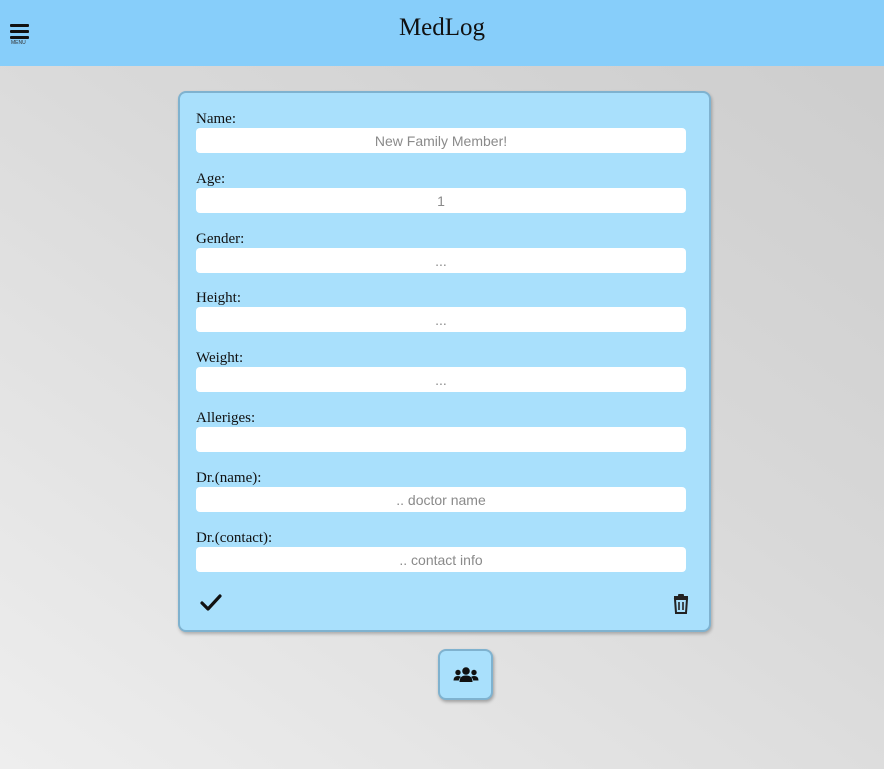  What do you see at coordinates (441, 140) in the screenshot?
I see `name-input` at bounding box center [441, 140].